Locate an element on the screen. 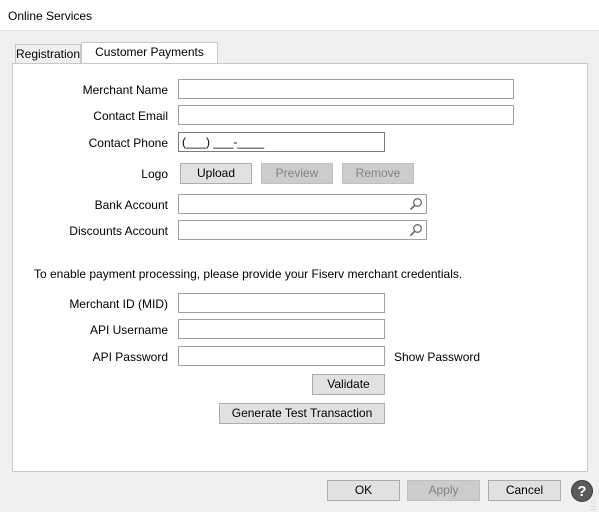 The height and width of the screenshot is (512, 599). api-username-label: API Username is located at coordinates (128, 330).